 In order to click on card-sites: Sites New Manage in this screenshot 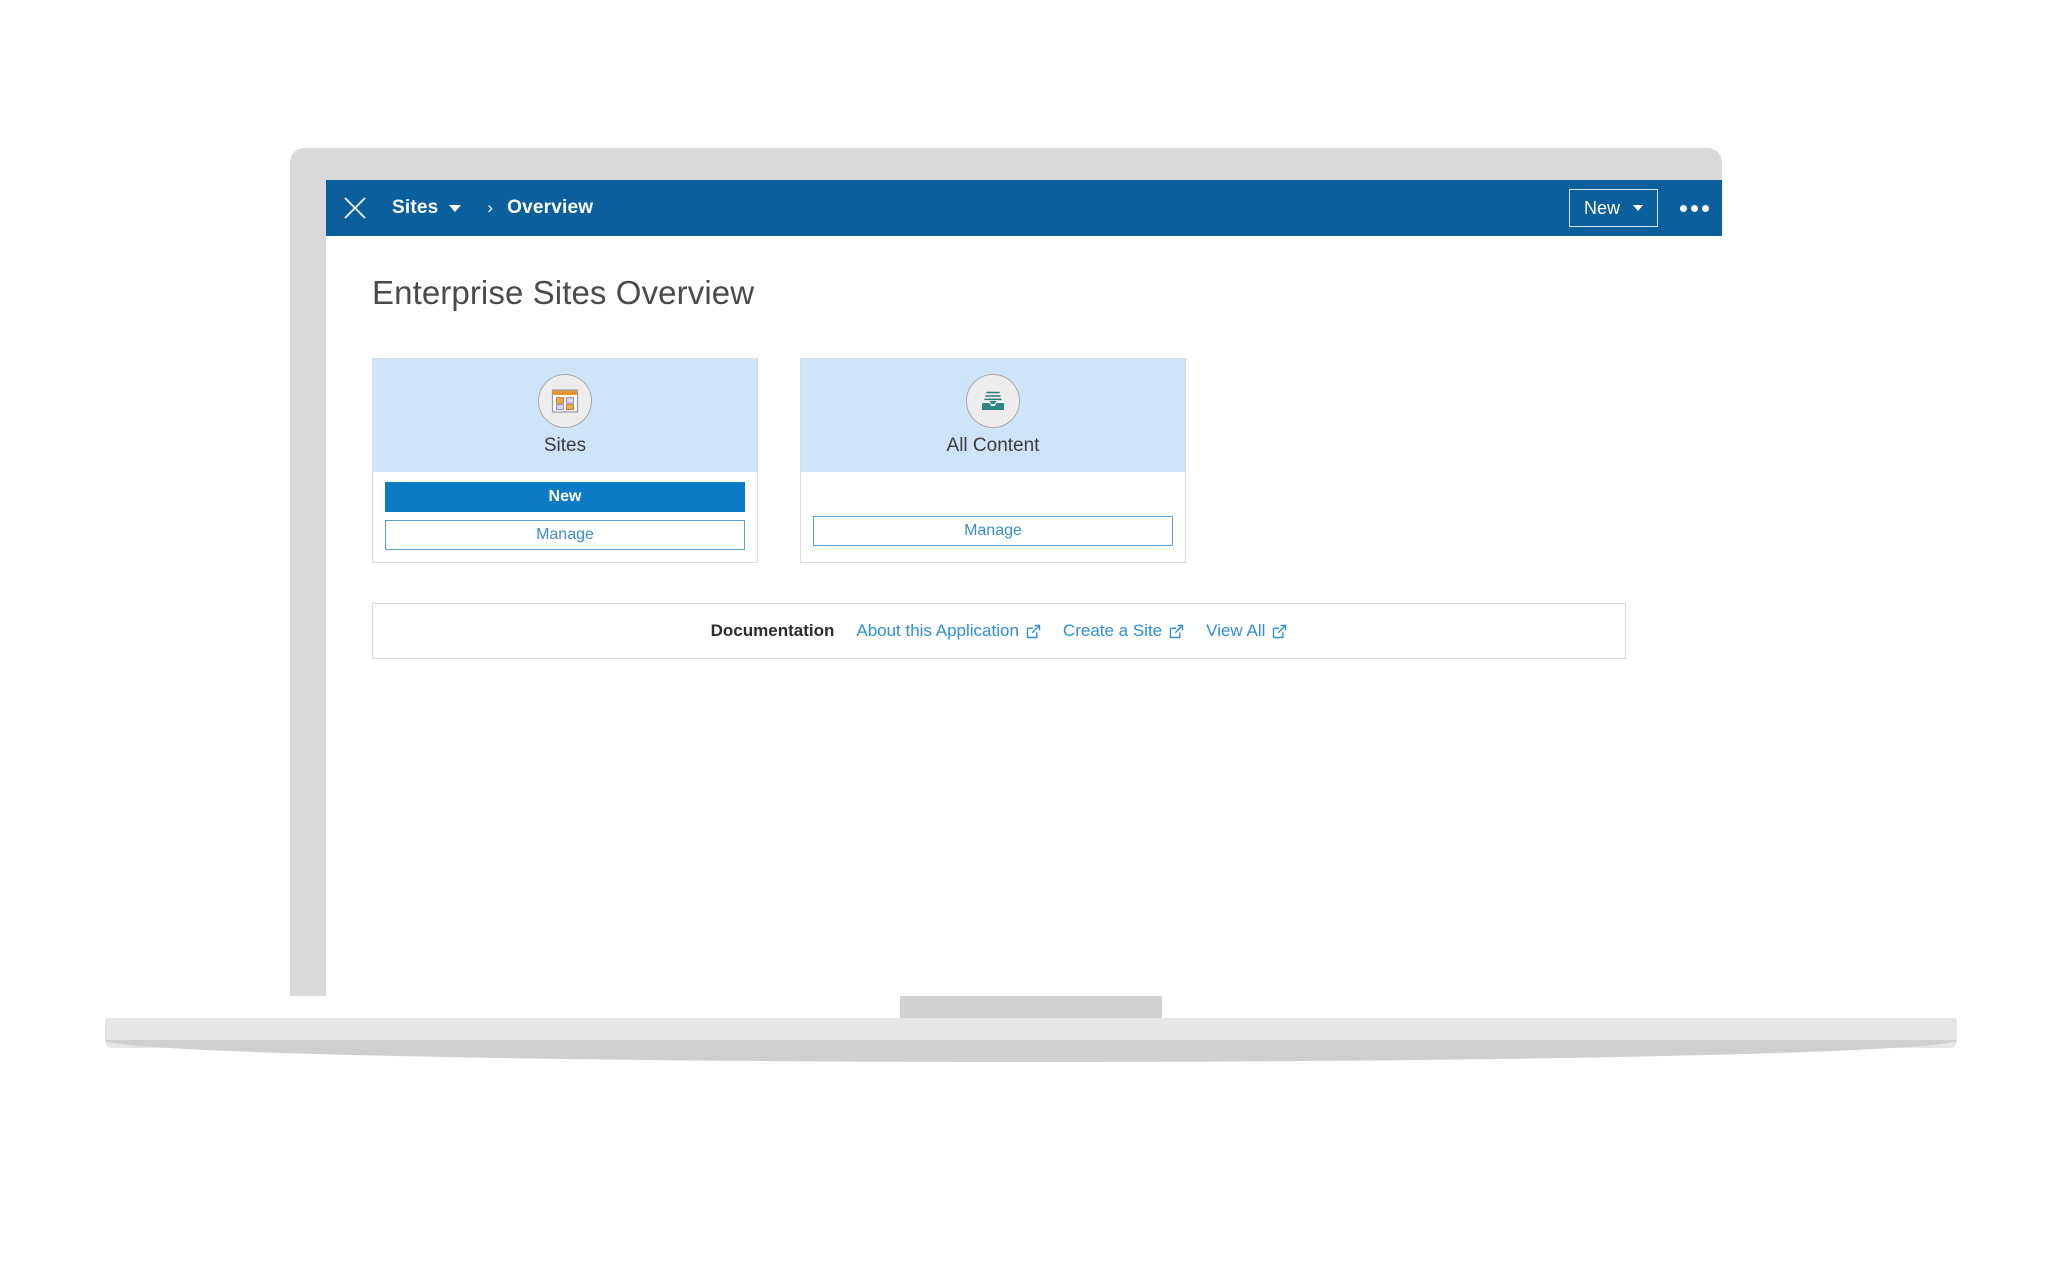, I will do `click(565, 460)`.